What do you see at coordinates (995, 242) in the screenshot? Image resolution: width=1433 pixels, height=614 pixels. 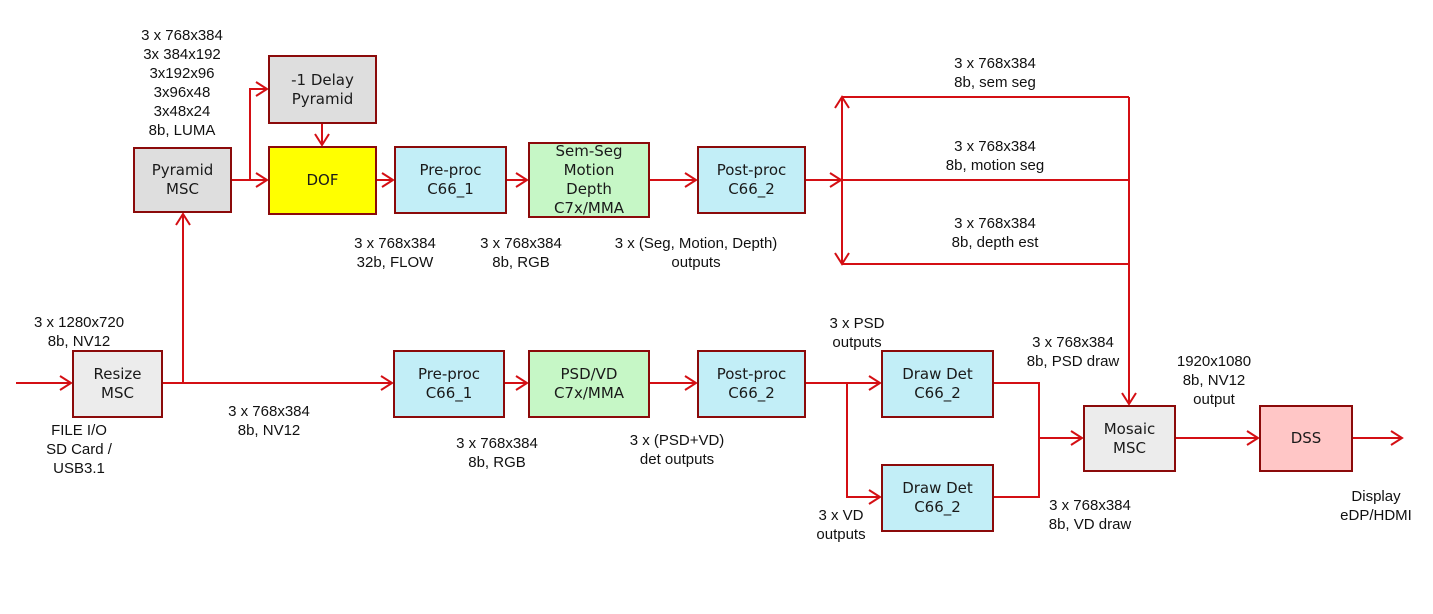 I see `text-line: 8b, depth est` at bounding box center [995, 242].